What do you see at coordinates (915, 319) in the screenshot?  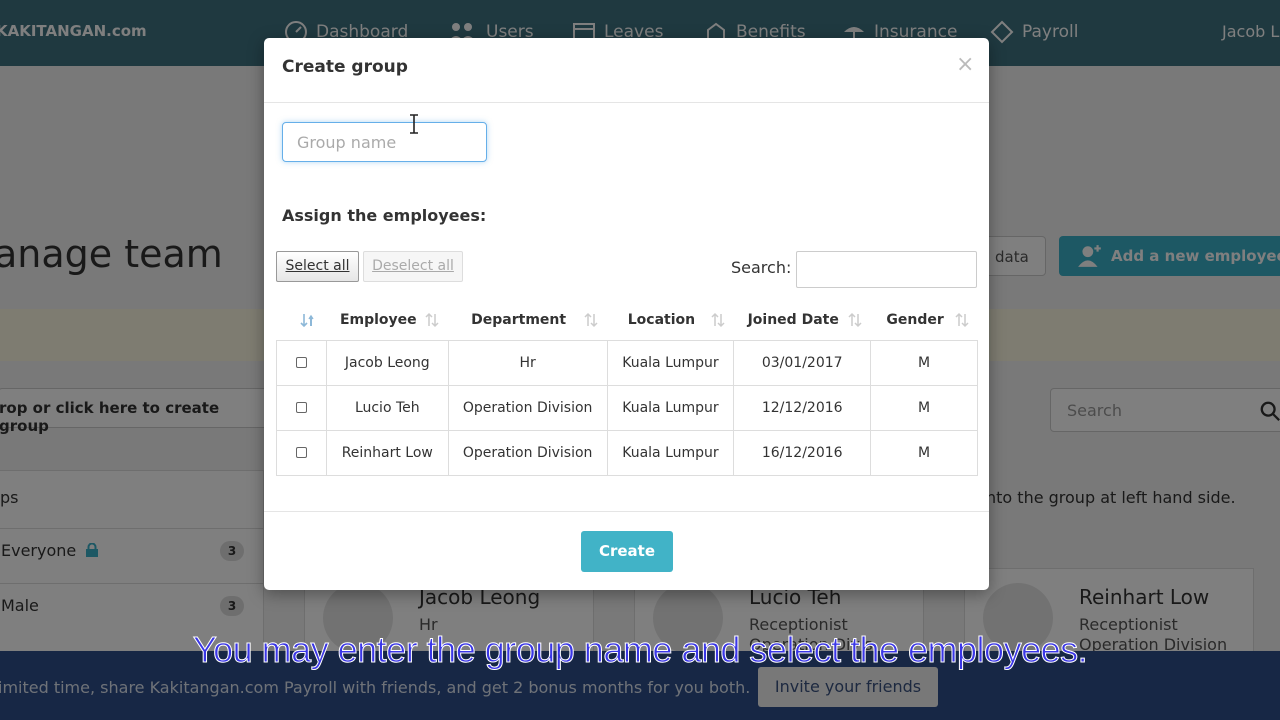 I see `column-header-label: Gender` at bounding box center [915, 319].